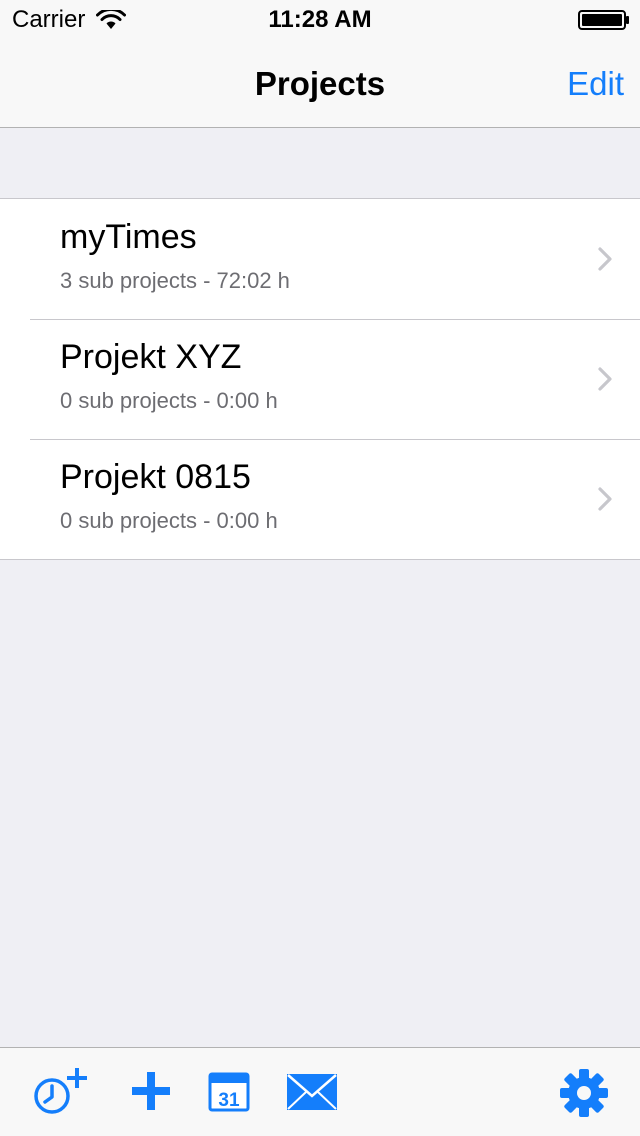  I want to click on gear-icon, so click(584, 1093).